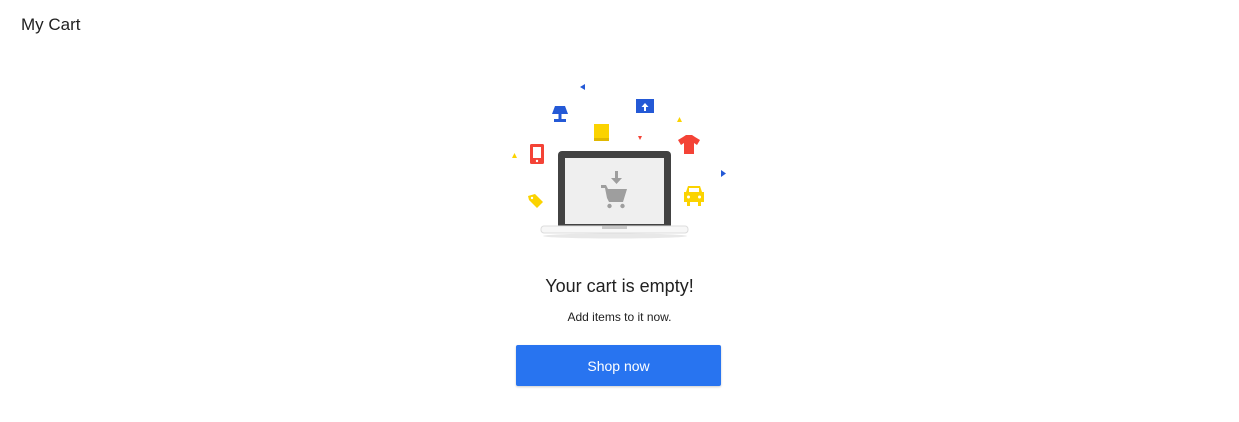 This screenshot has width=1239, height=422. What do you see at coordinates (694, 196) in the screenshot?
I see `car-icon` at bounding box center [694, 196].